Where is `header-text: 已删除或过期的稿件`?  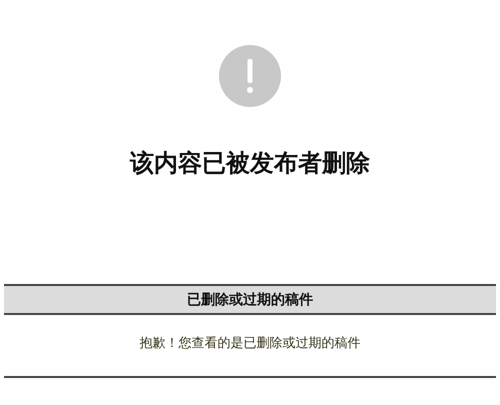 header-text: 已删除或过期的稿件 is located at coordinates (250, 299).